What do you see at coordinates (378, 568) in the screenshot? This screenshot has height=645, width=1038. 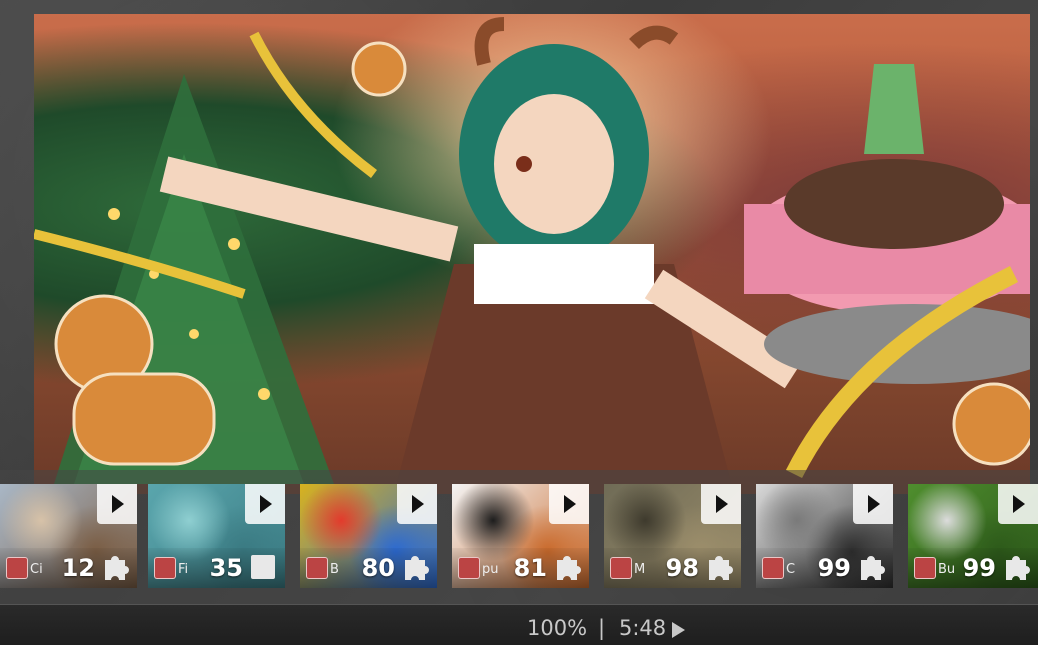 I see `piece-count: 80` at bounding box center [378, 568].